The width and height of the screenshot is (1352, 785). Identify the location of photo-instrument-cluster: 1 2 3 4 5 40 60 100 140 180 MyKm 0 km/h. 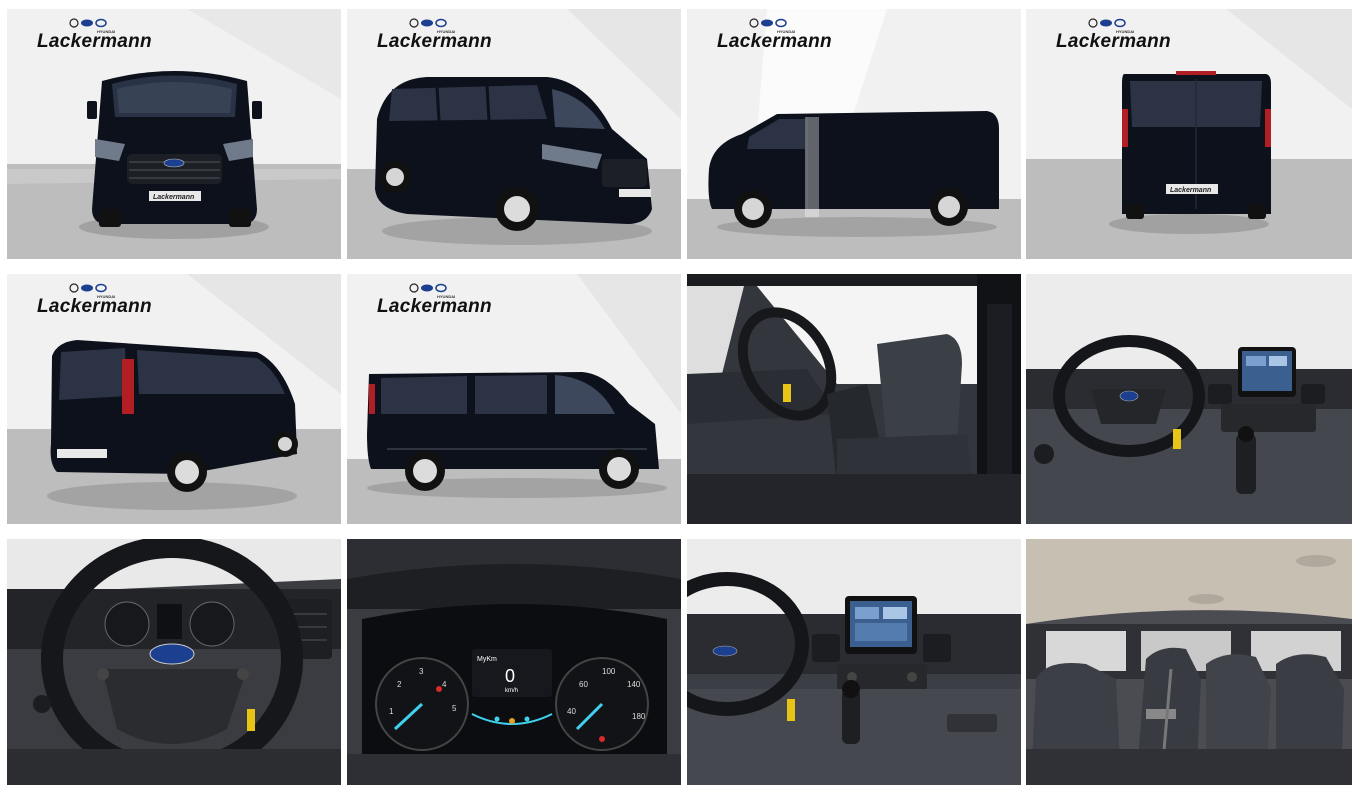
(514, 662).